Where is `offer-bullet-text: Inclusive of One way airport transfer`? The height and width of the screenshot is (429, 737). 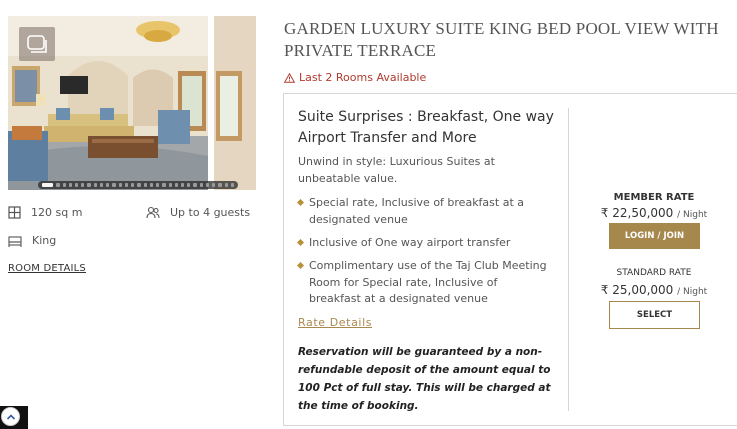 offer-bullet-text: Inclusive of One way airport transfer is located at coordinates (410, 242).